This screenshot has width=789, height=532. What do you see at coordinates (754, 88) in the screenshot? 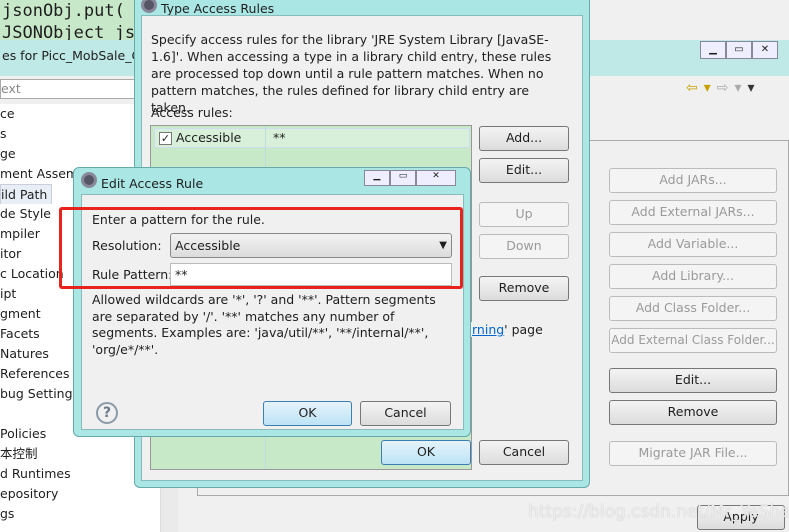
I see `menu-chevron-icon: ▾` at bounding box center [754, 88].